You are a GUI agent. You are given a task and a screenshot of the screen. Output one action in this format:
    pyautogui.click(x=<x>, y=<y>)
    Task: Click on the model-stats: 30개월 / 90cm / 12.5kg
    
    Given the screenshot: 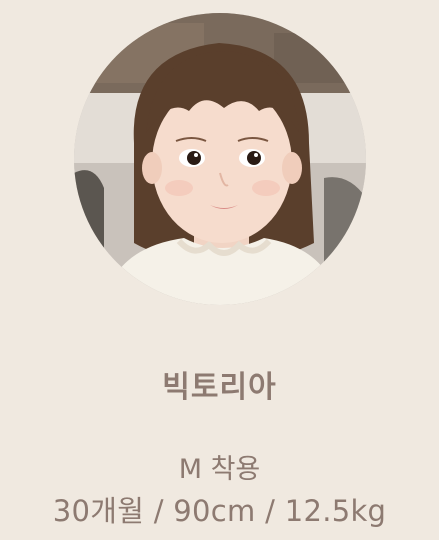 What is the action you would take?
    pyautogui.click(x=219, y=511)
    